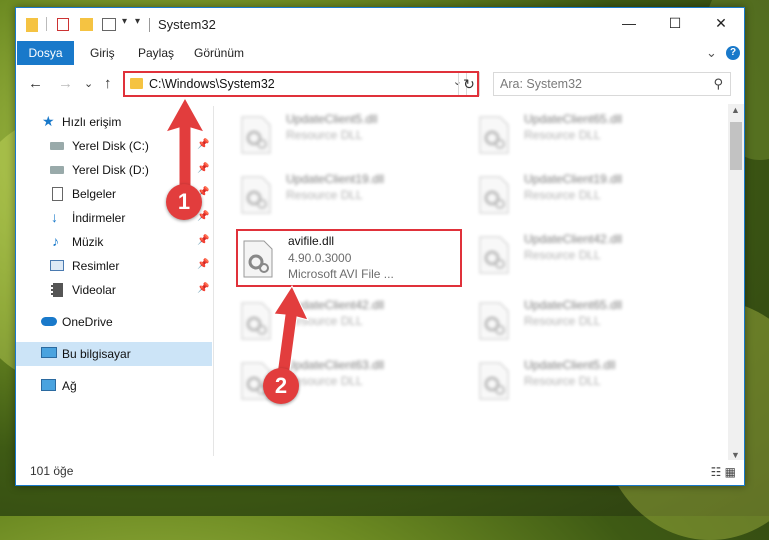  I want to click on scroll-down-icon: ▼, so click(735, 455).